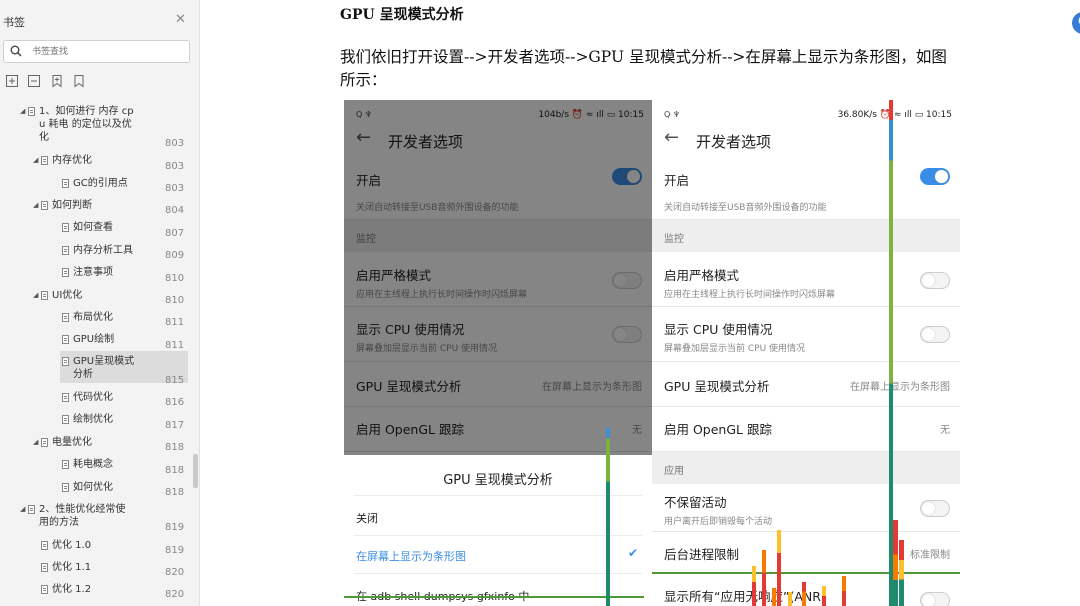  I want to click on toc-item-label: 优化 1.0, so click(72, 545).